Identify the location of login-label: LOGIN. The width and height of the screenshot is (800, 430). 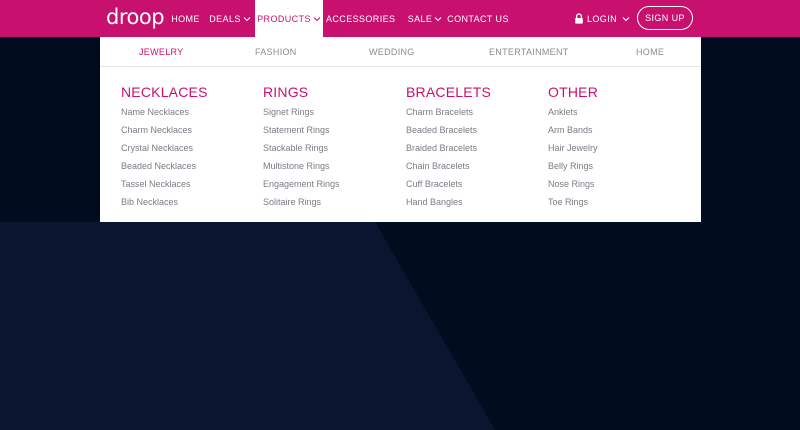
(602, 18).